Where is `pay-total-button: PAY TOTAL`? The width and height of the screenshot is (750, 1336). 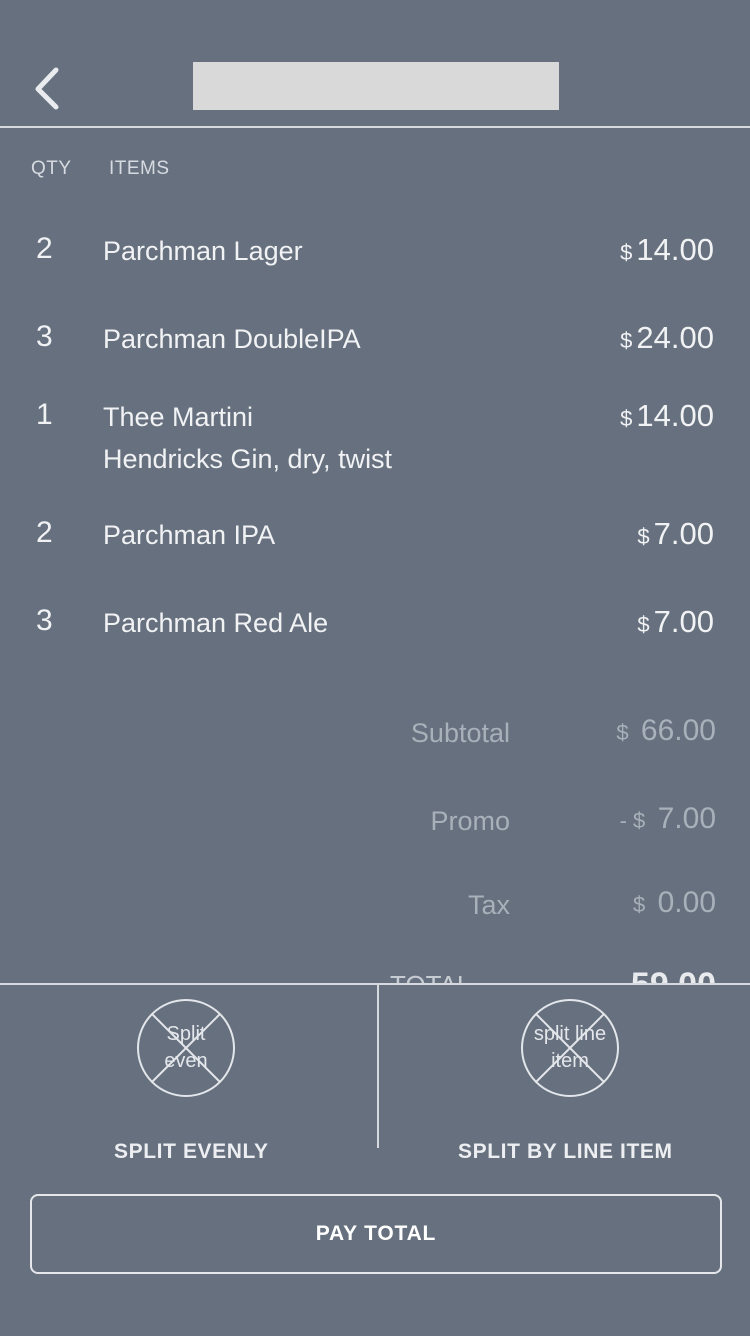
pay-total-button: PAY TOTAL is located at coordinates (376, 1234).